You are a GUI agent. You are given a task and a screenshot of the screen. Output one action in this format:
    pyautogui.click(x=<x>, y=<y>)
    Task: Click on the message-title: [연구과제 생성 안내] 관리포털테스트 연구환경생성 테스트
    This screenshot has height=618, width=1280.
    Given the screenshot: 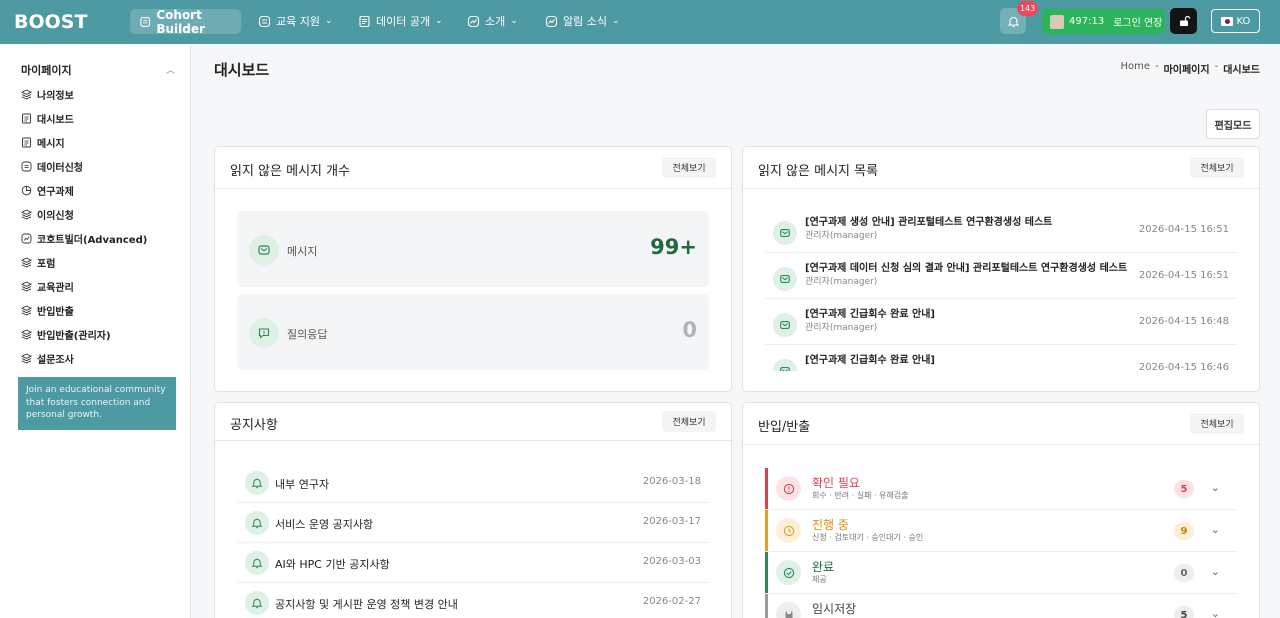 What is the action you would take?
    pyautogui.click(x=929, y=222)
    